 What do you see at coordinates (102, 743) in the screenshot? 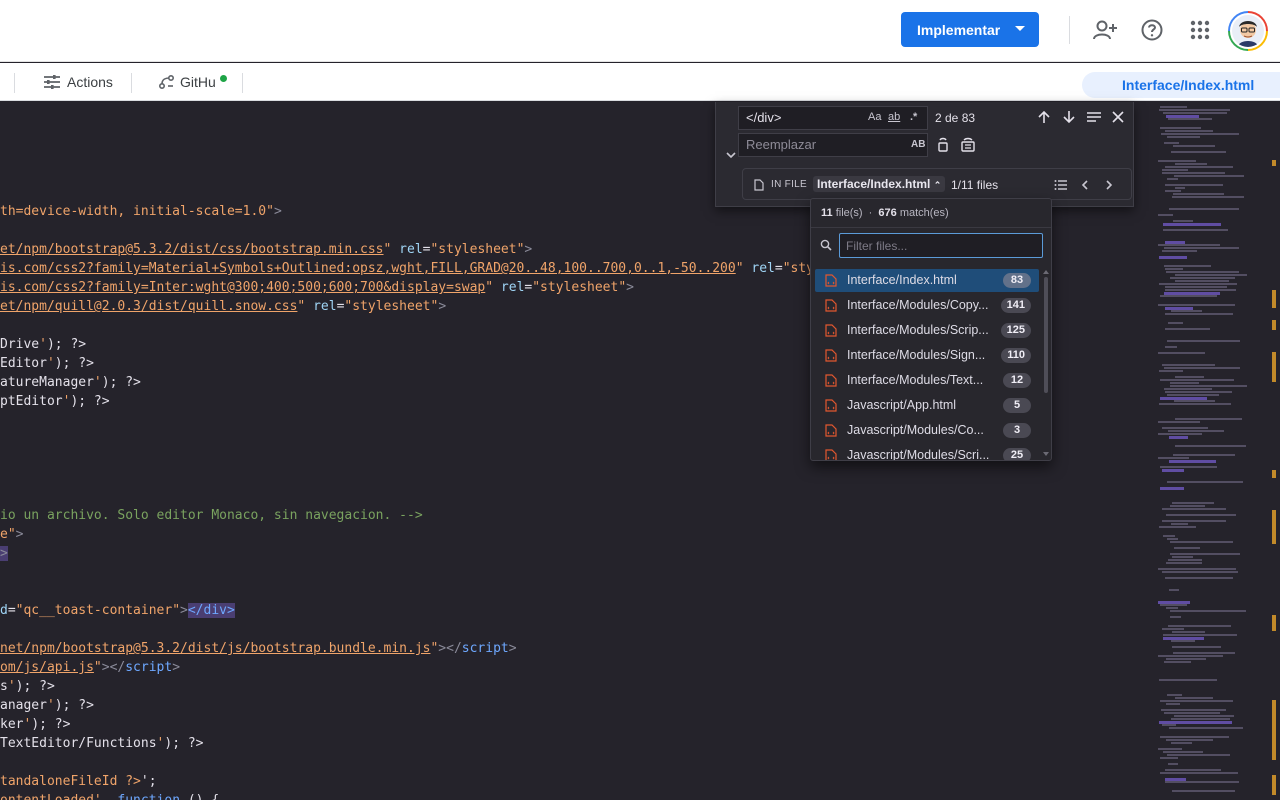
I see `code-line: TextEditor/Functions'); ?>` at bounding box center [102, 743].